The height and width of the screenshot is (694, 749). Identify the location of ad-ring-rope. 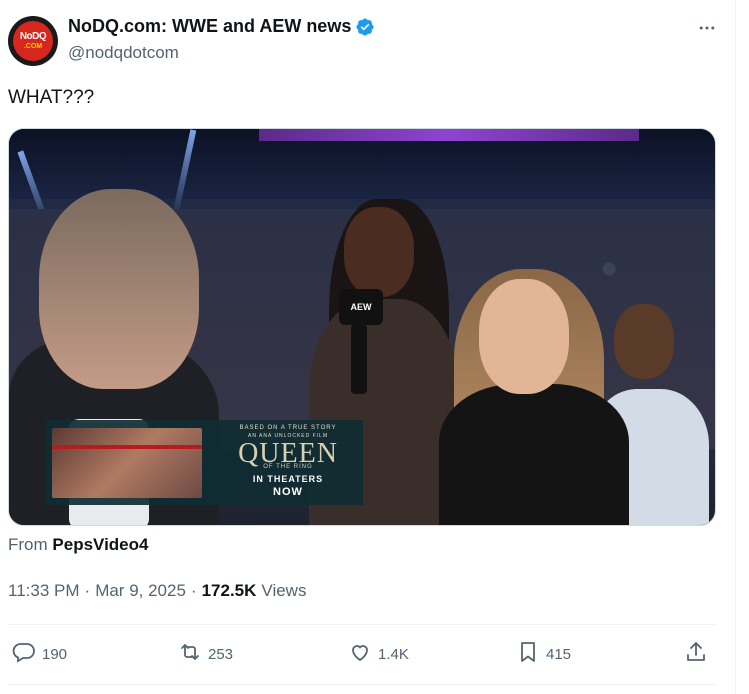
(127, 447).